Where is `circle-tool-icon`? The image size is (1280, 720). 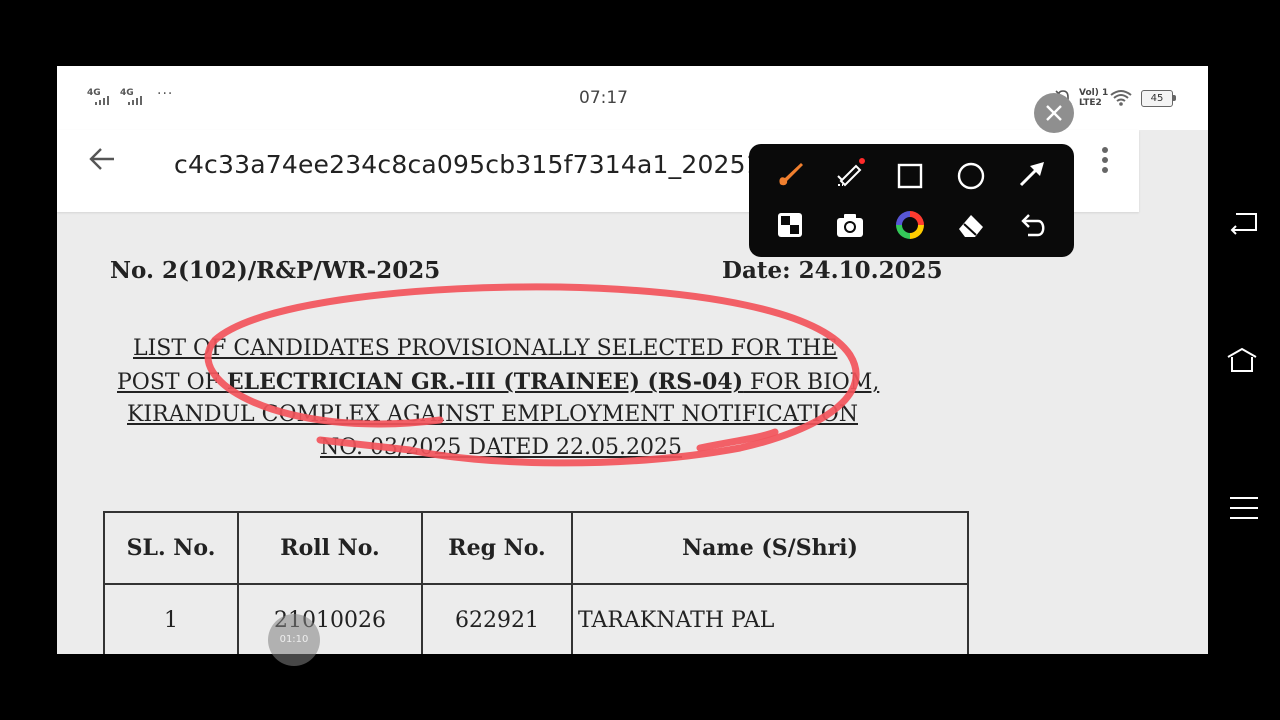
circle-tool-icon is located at coordinates (971, 176).